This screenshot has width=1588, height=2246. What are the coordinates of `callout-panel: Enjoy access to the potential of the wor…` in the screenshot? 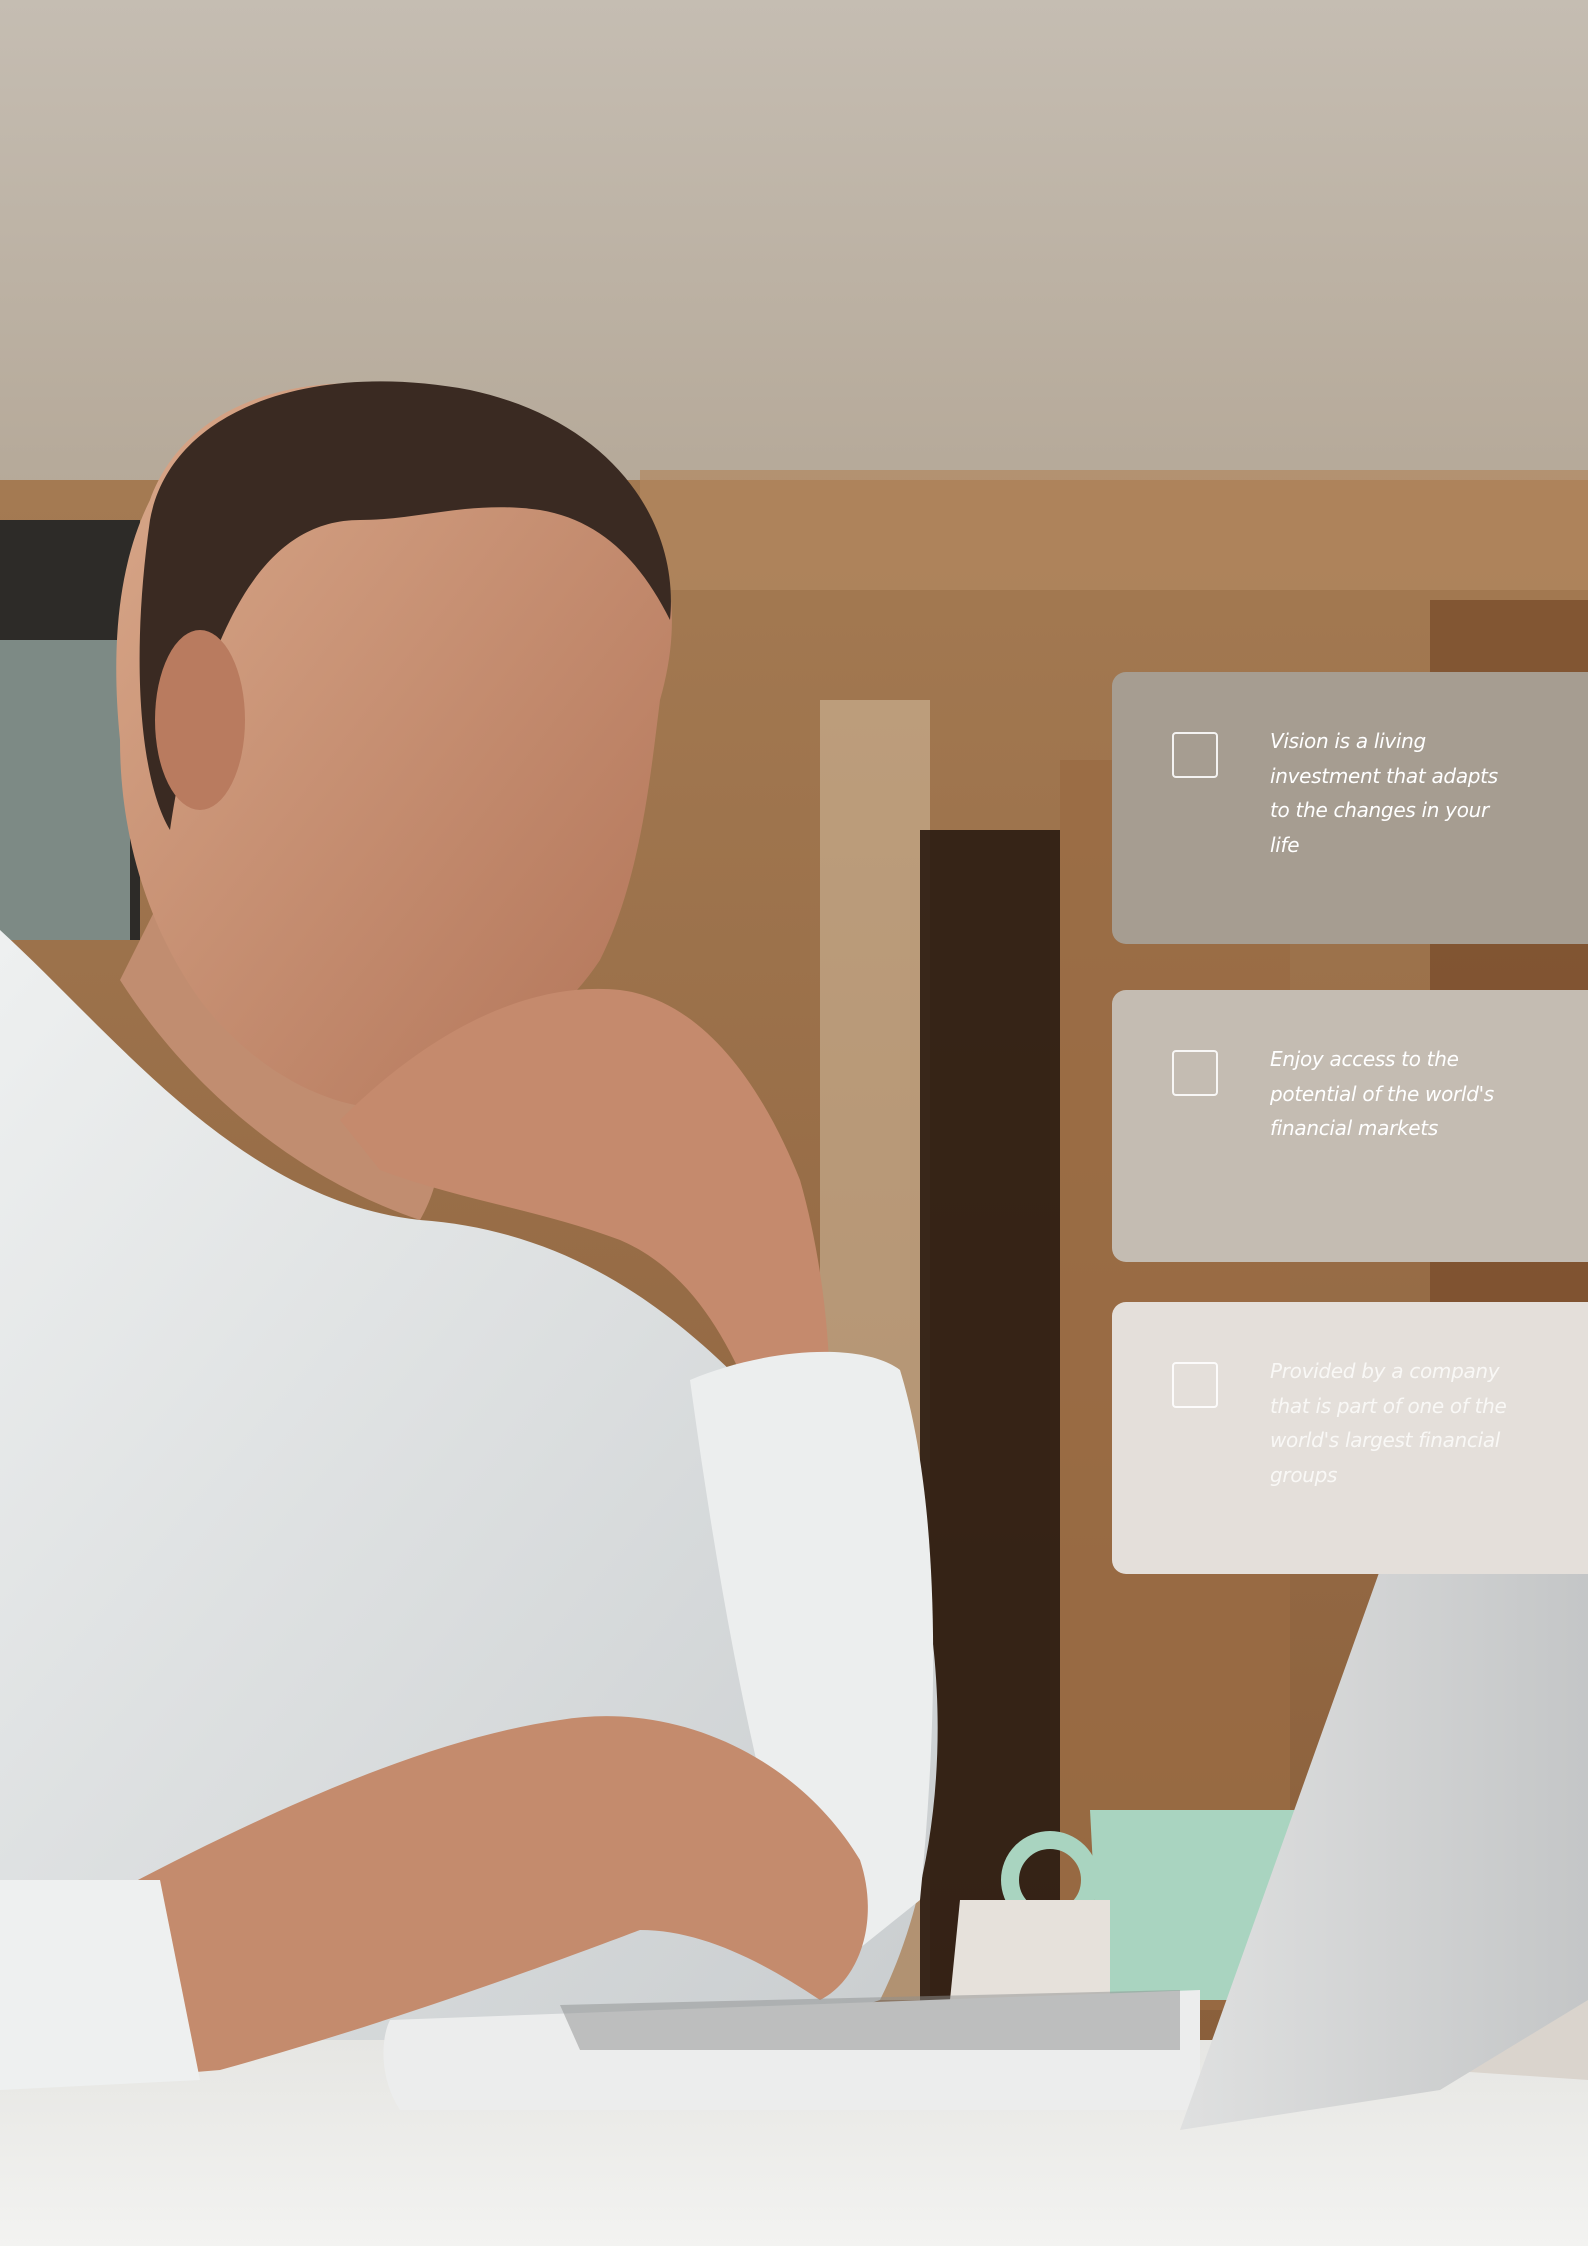 It's located at (1350, 1126).